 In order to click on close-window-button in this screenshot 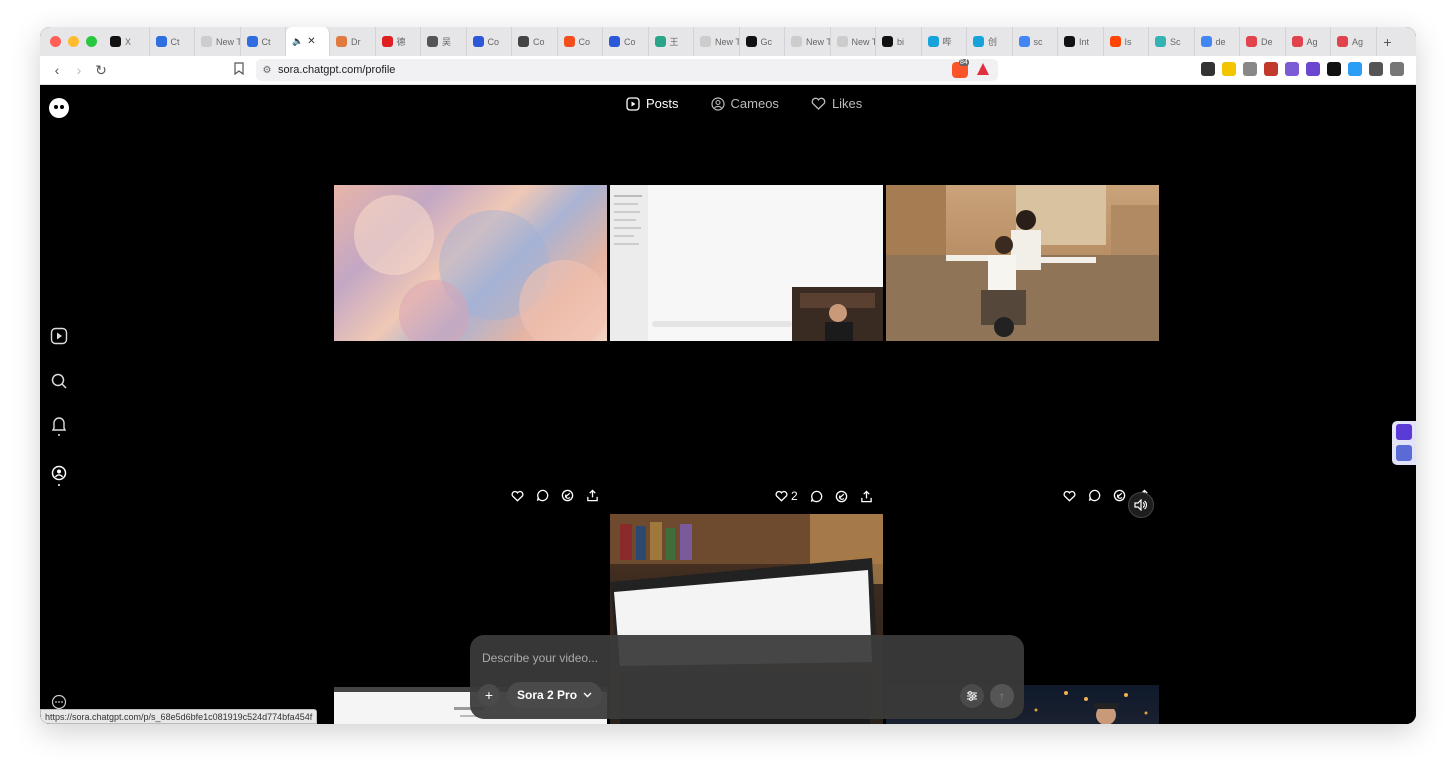, I will do `click(55, 41)`.